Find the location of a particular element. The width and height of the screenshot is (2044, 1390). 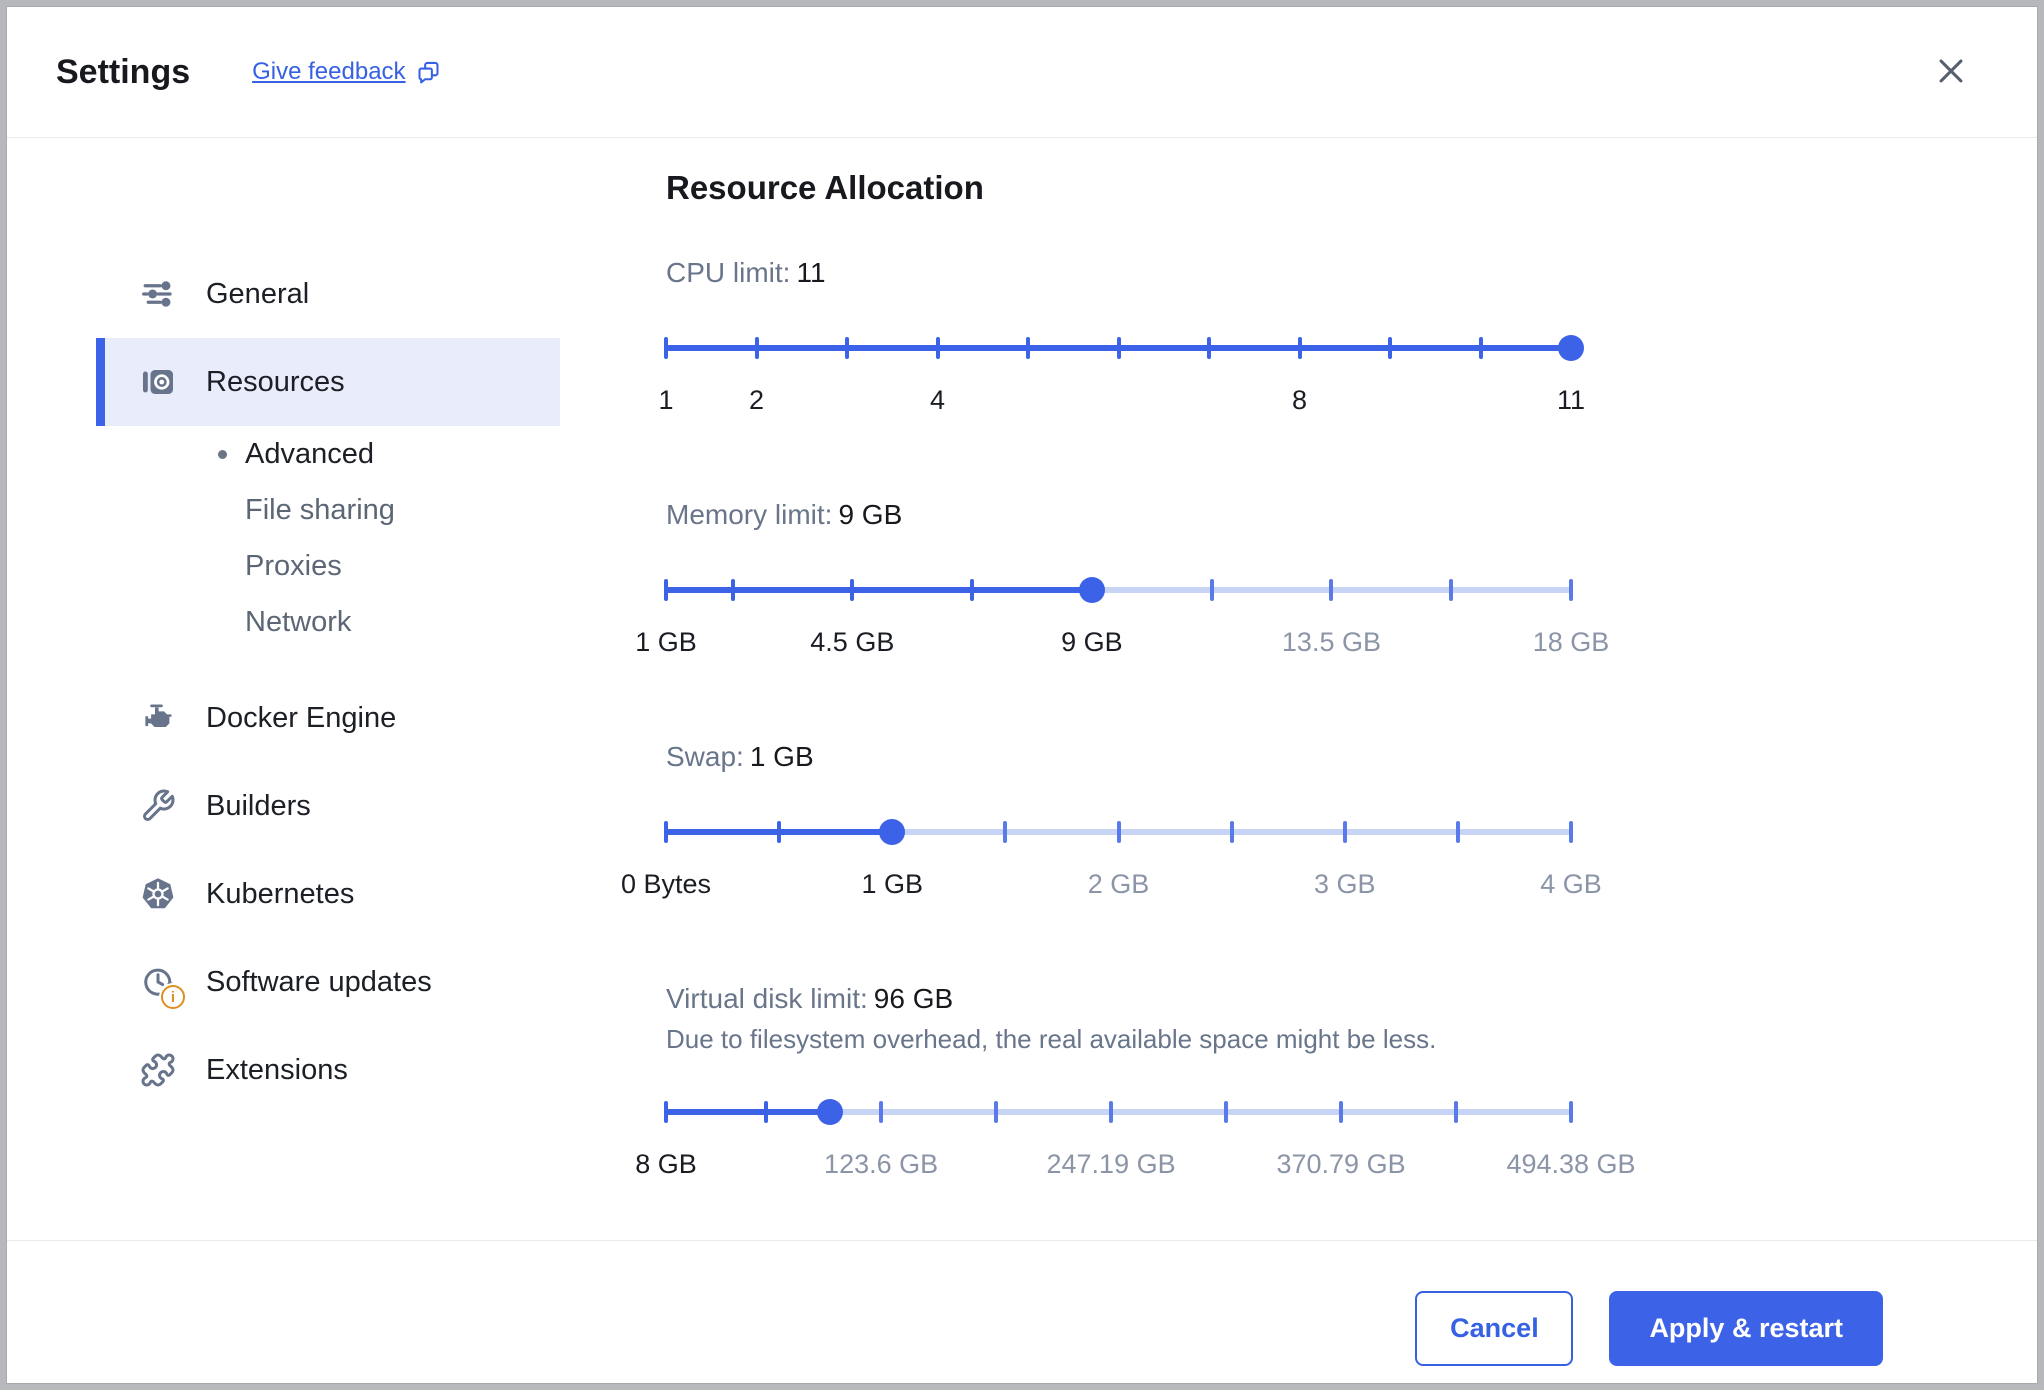

tick-label: 2 is located at coordinates (756, 400).